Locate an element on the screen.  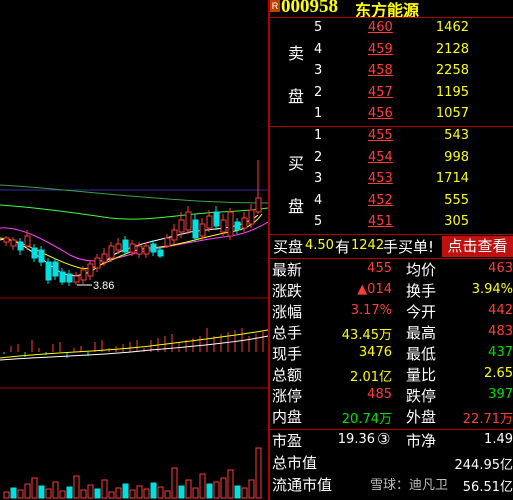
sell-level: 4 is located at coordinates (318, 49).